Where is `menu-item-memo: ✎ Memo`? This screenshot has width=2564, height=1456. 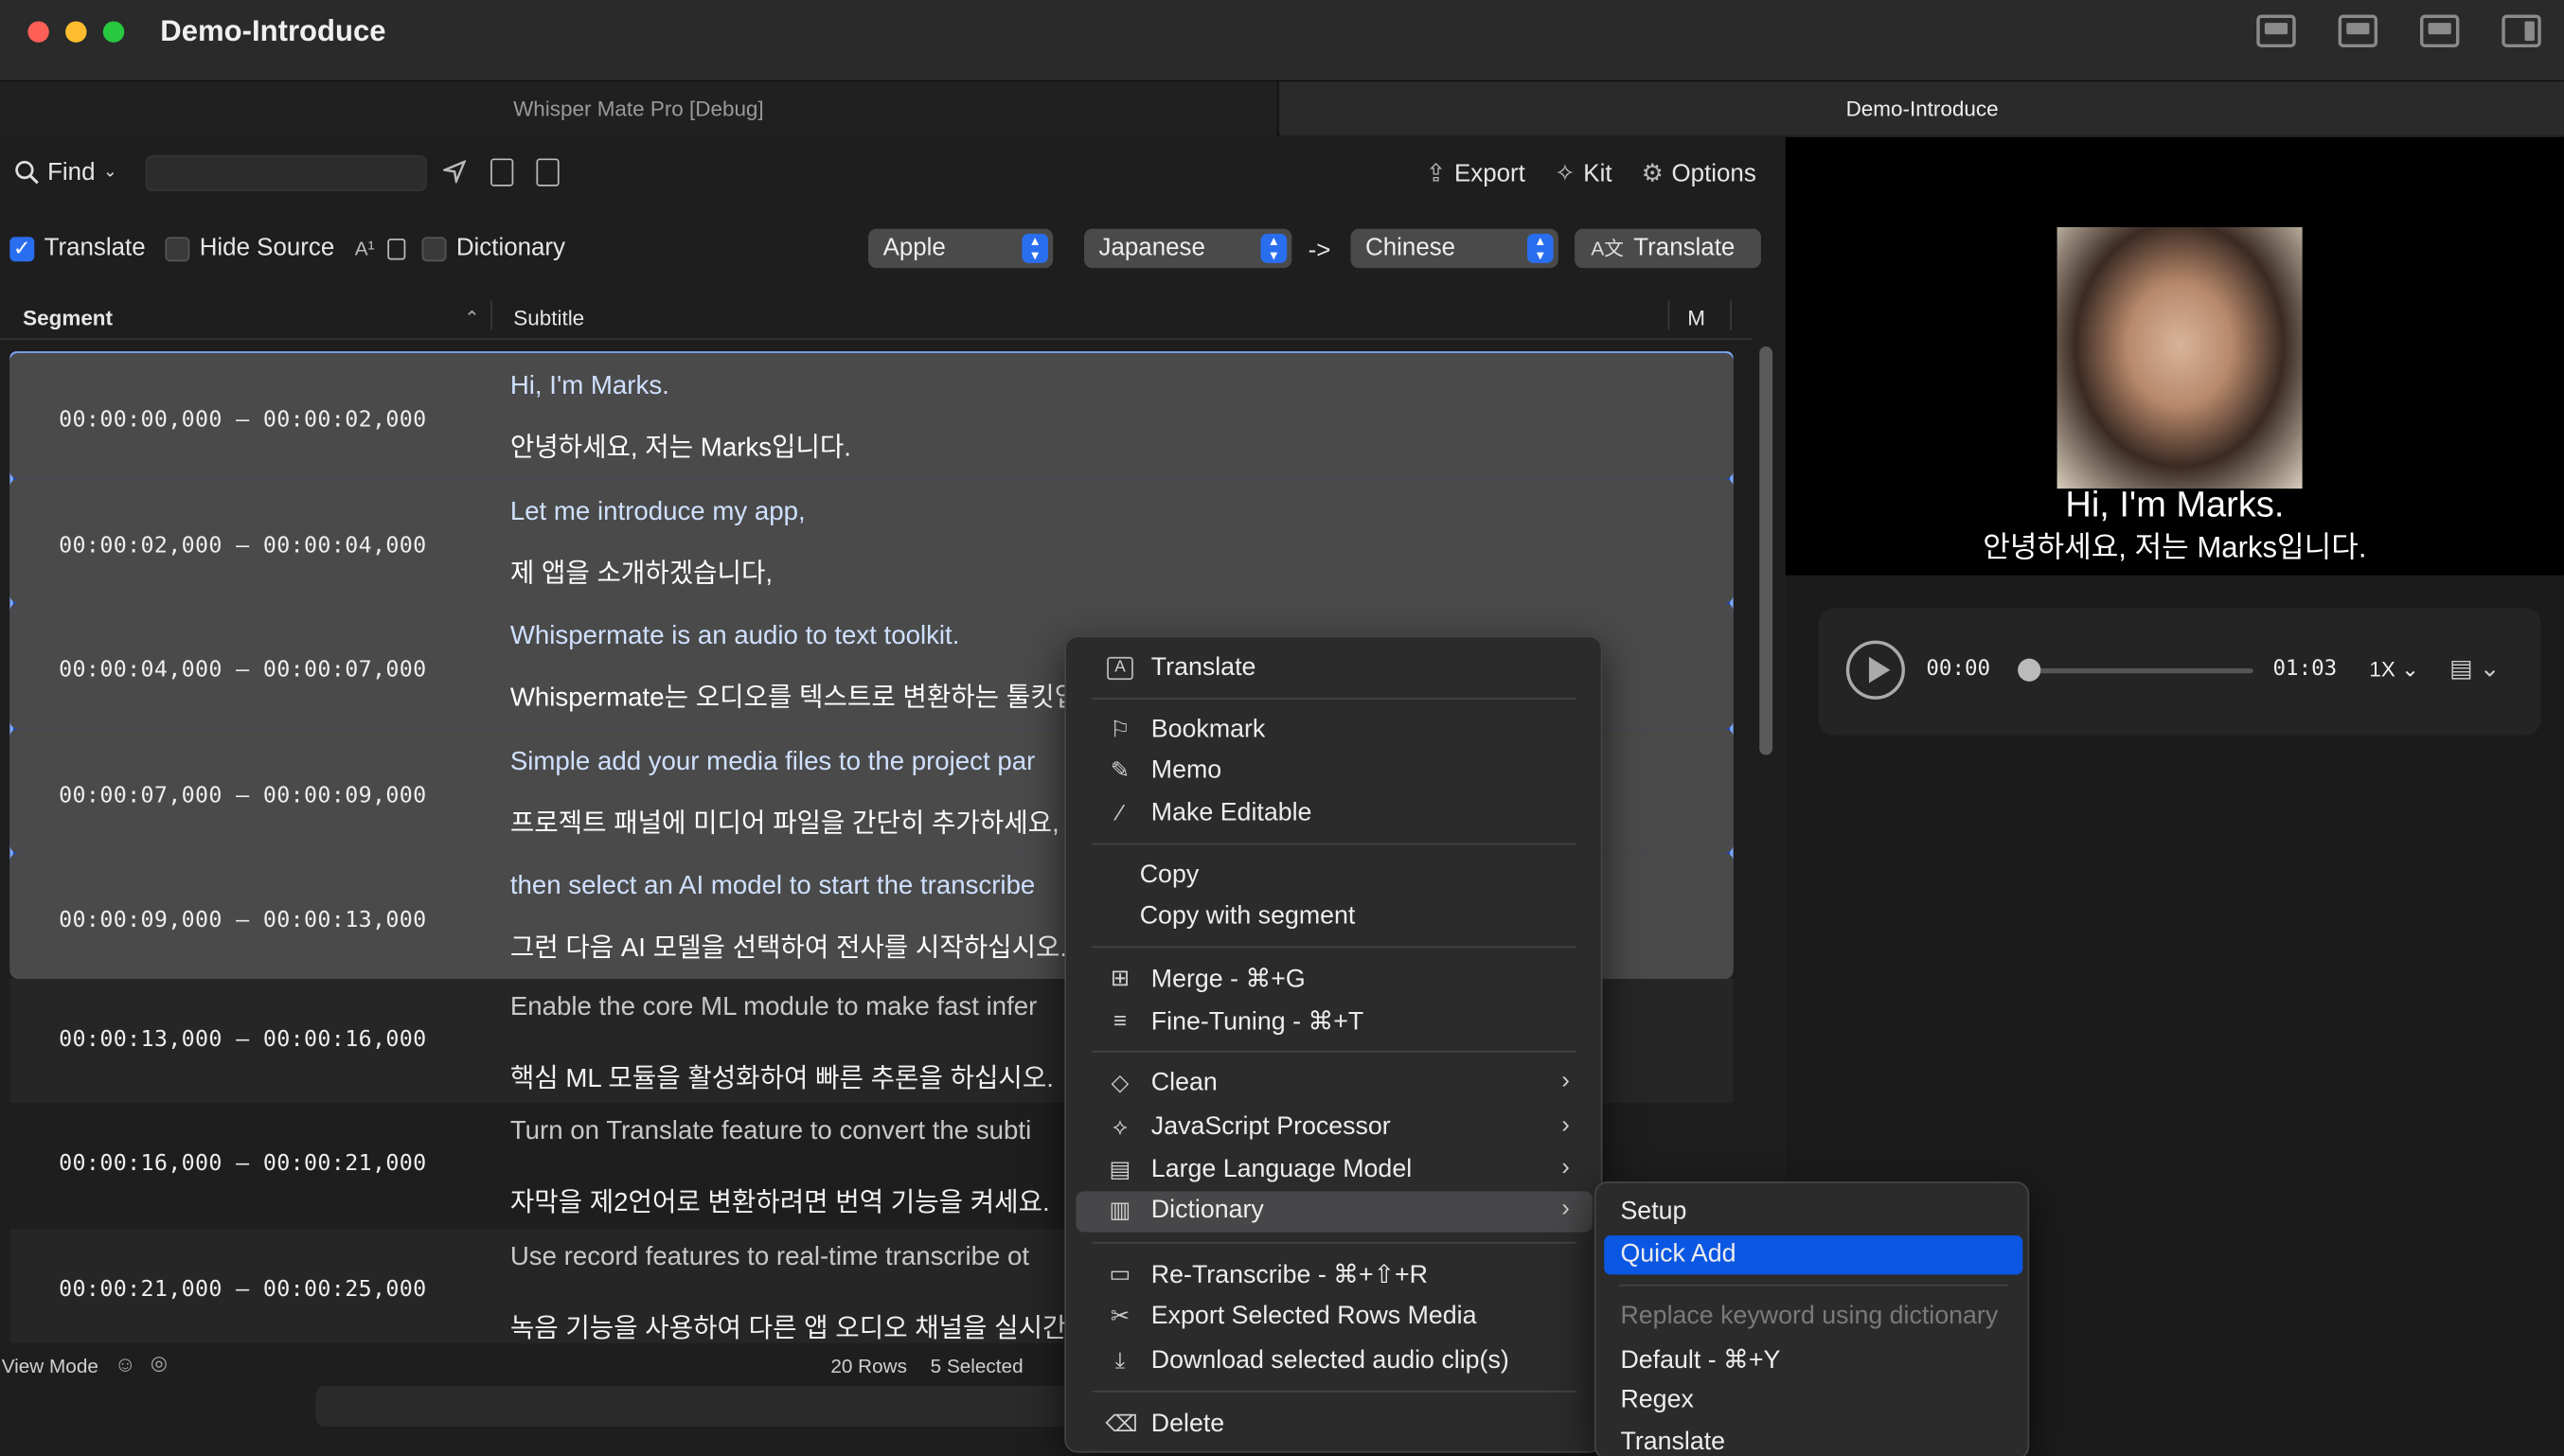 menu-item-memo: ✎ Memo is located at coordinates (1335, 771).